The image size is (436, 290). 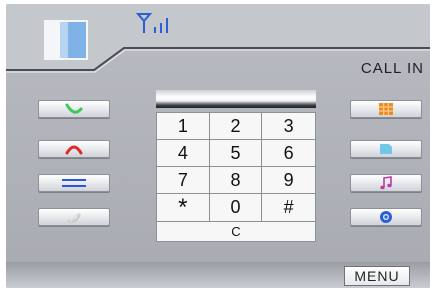 What do you see at coordinates (392, 68) in the screenshot?
I see `call-status-title: CALL IN` at bounding box center [392, 68].